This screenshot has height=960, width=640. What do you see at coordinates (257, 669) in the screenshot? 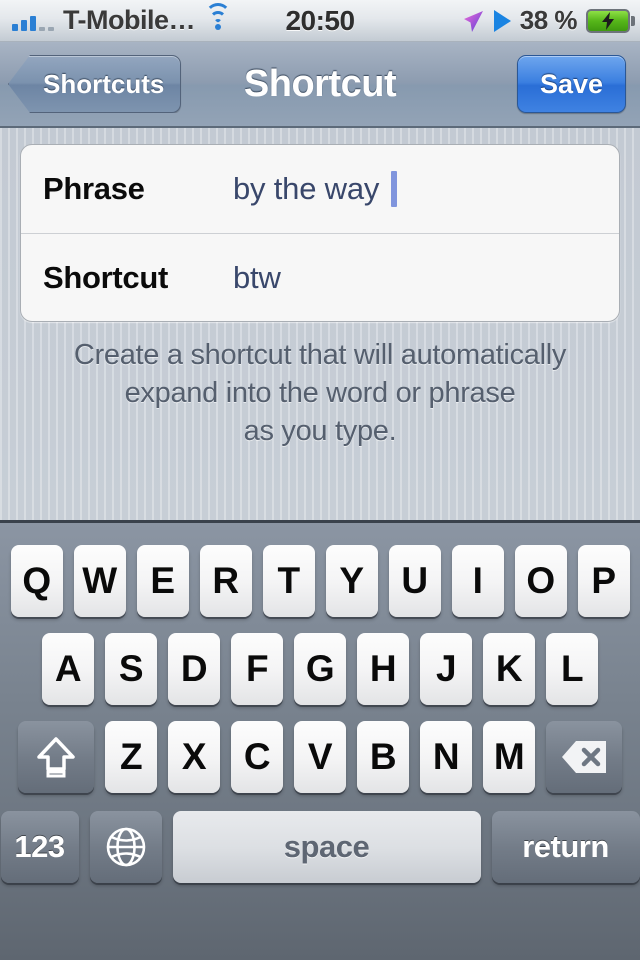
I see `key-f: F` at bounding box center [257, 669].